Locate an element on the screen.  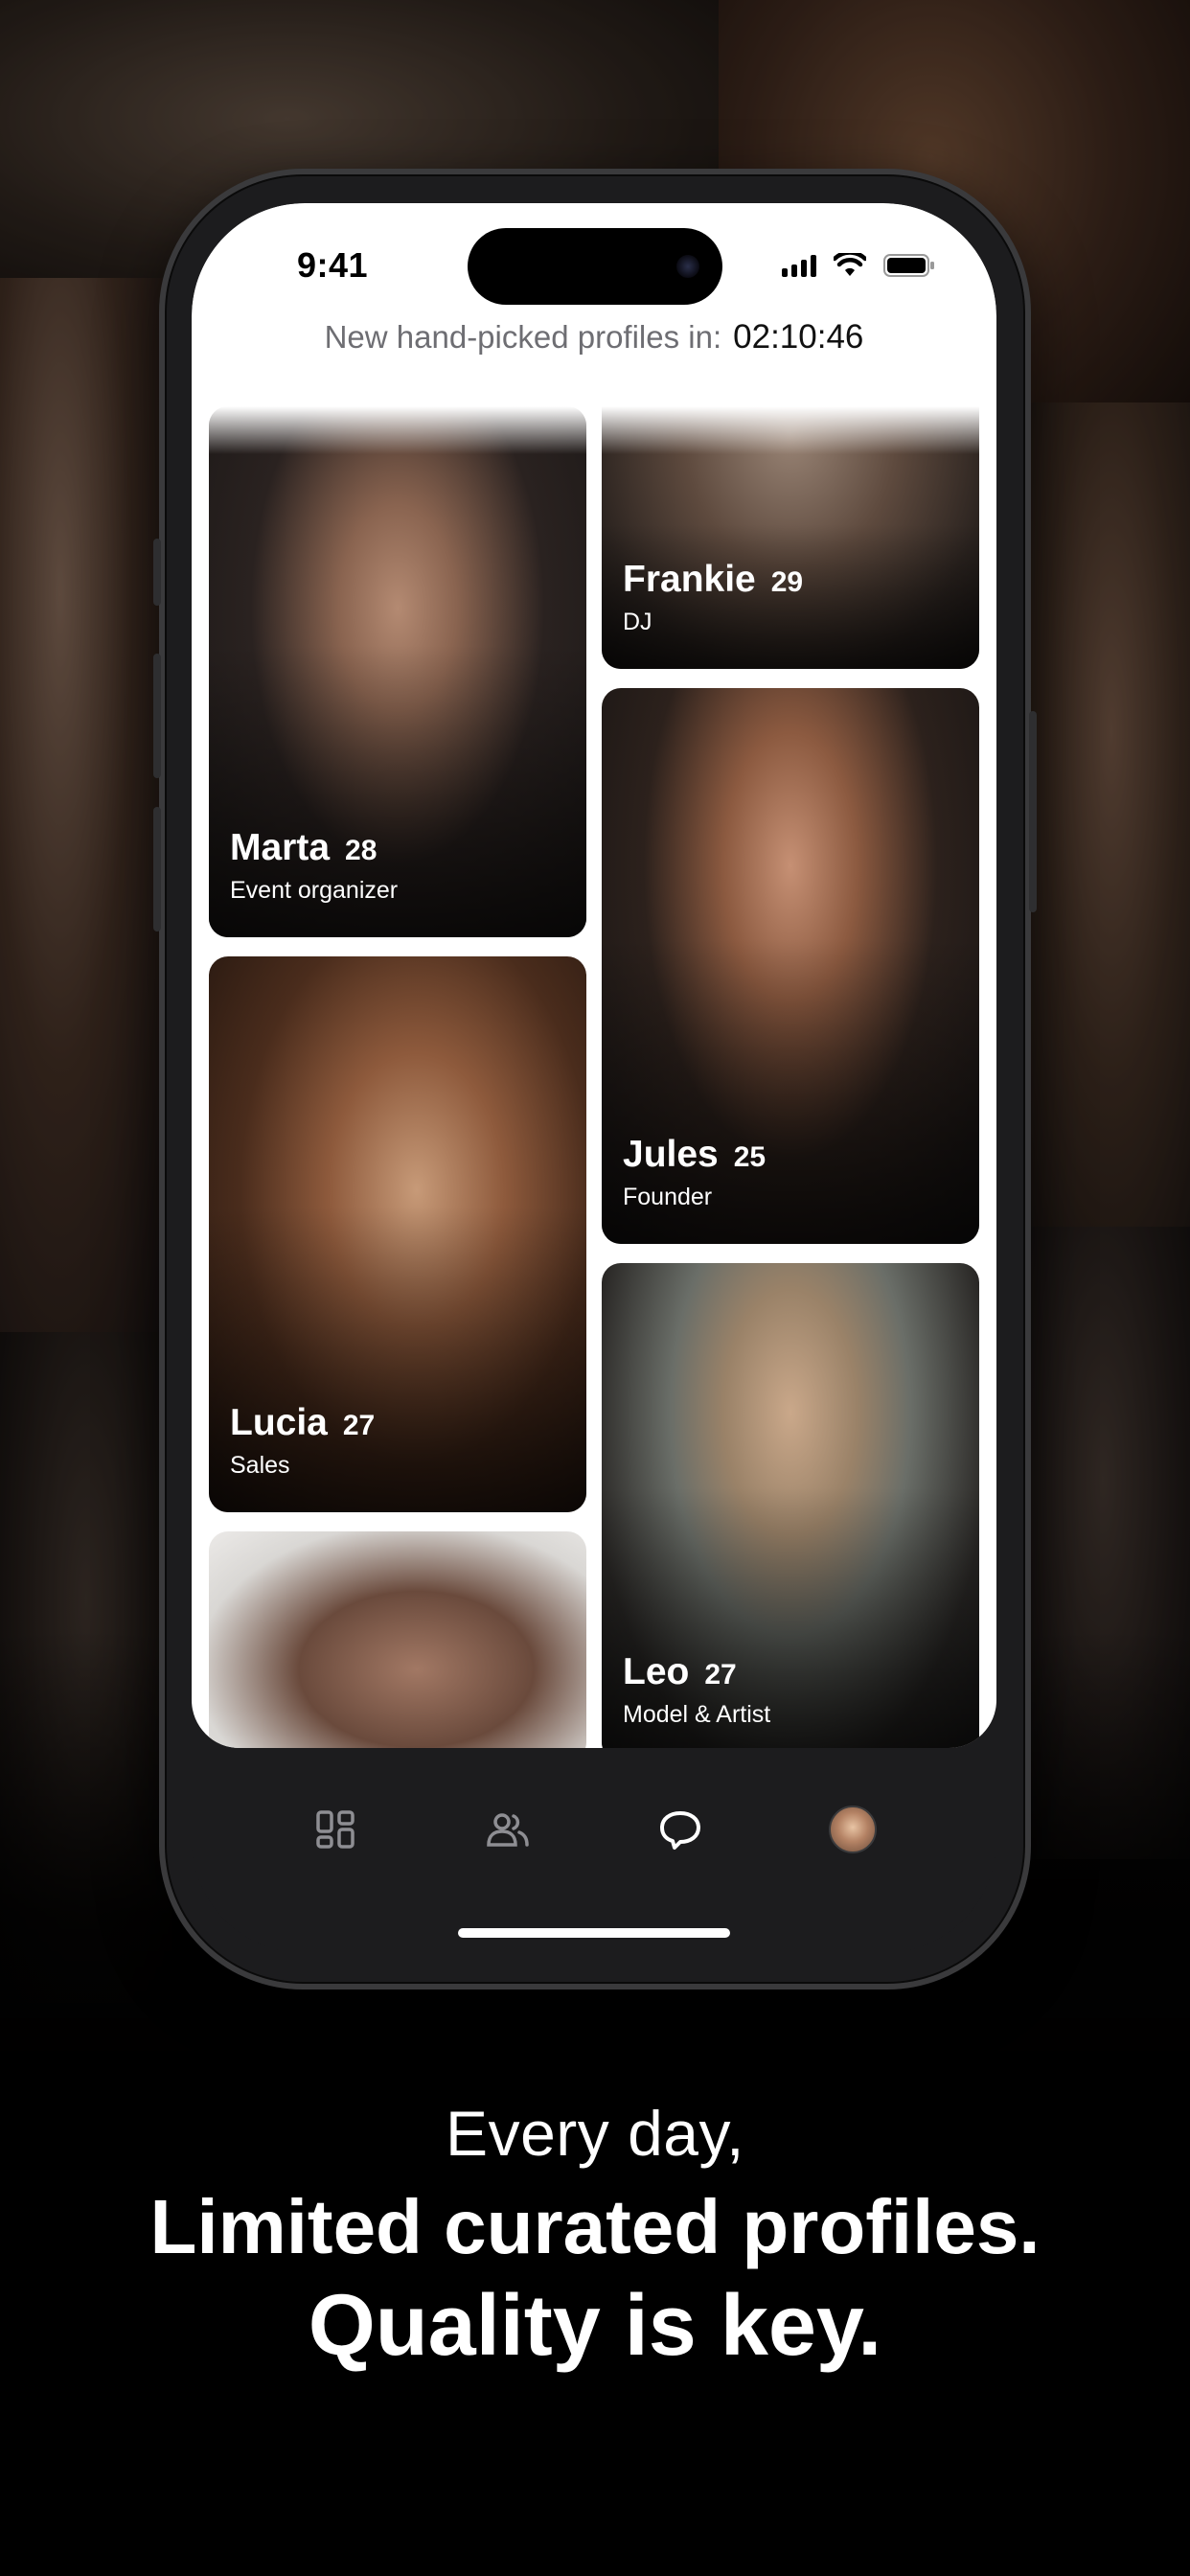
battery-icon is located at coordinates (909, 265).